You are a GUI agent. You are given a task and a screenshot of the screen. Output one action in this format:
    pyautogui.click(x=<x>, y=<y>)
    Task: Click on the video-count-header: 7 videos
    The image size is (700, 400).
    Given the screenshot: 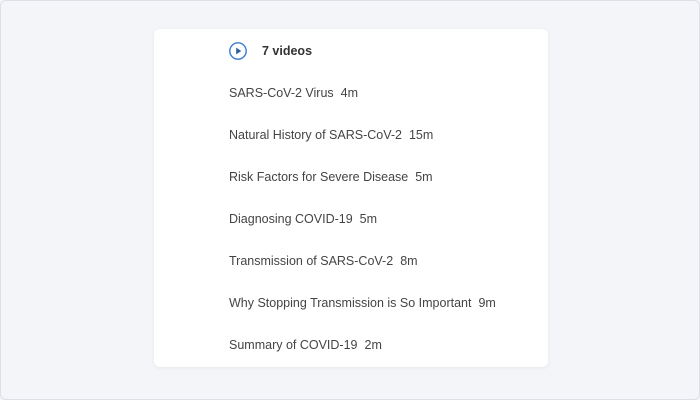 What is the action you would take?
    pyautogui.click(x=270, y=51)
    